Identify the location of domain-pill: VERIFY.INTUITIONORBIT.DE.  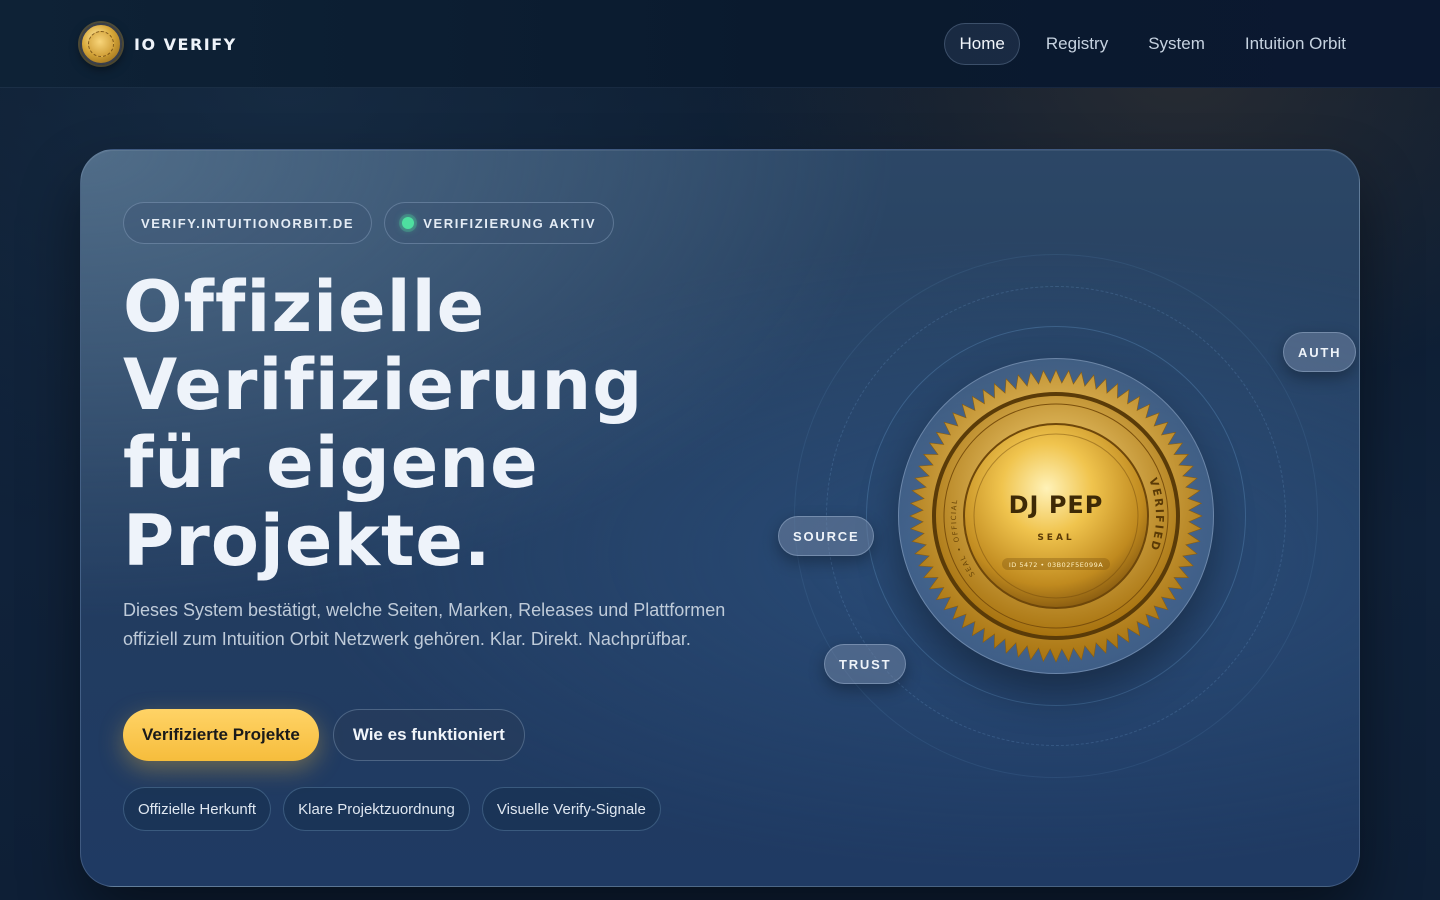
(248, 223).